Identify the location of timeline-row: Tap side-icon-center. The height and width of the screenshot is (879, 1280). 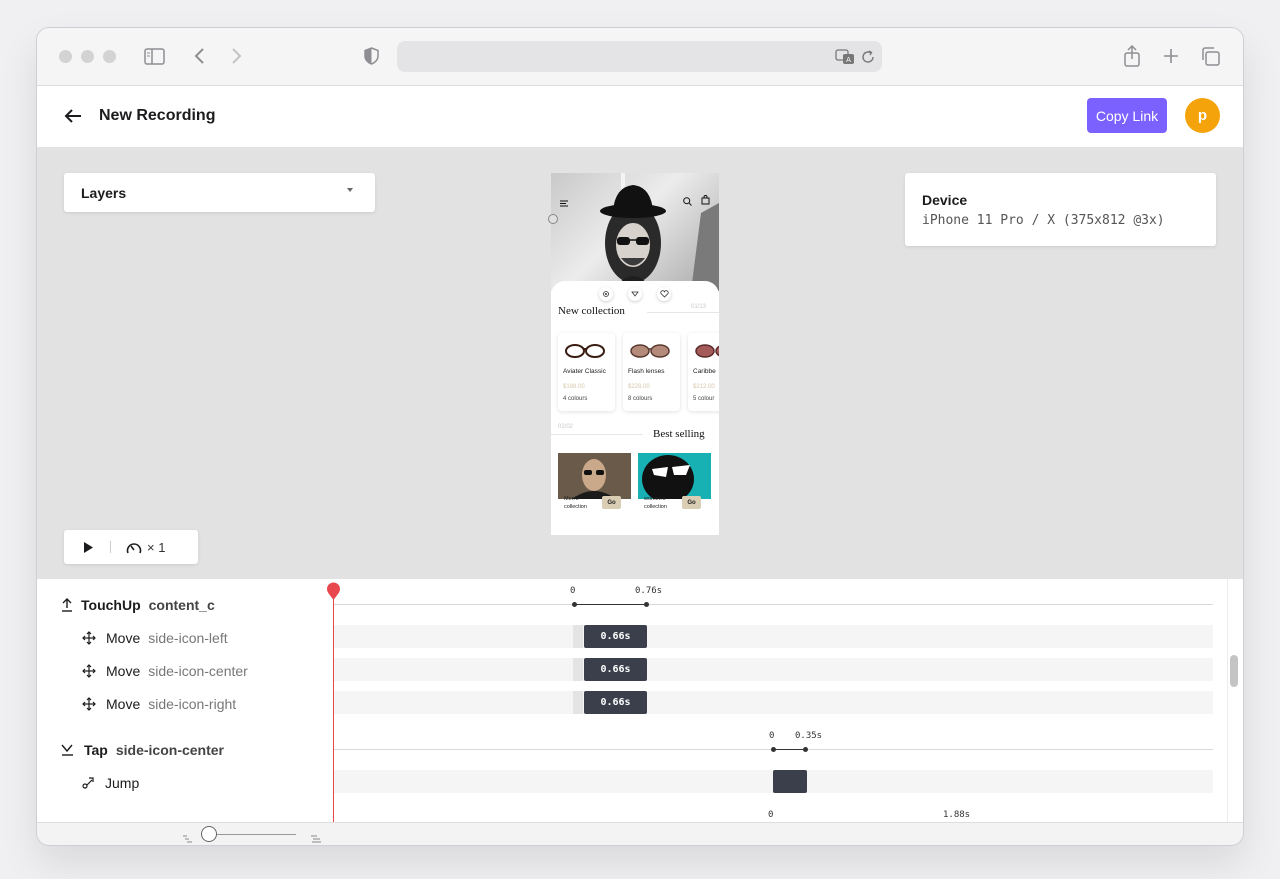
(142, 750).